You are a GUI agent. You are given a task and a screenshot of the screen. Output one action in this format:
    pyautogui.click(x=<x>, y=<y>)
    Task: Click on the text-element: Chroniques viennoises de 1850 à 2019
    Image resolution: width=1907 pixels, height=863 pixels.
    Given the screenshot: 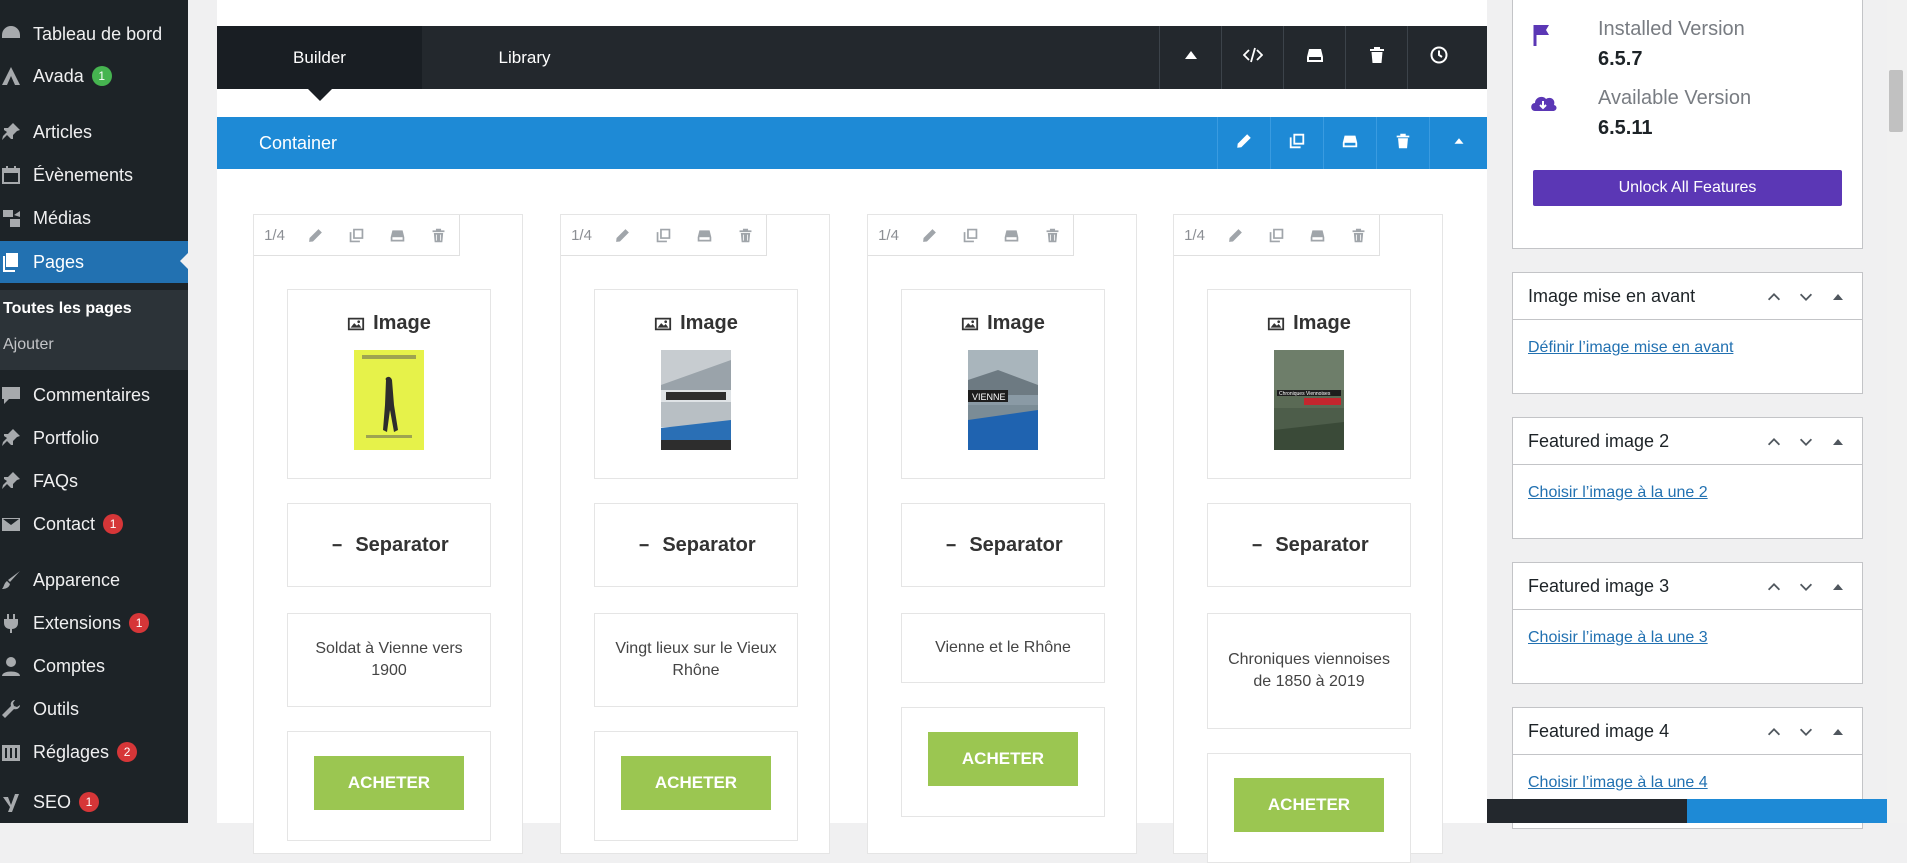 What is the action you would take?
    pyautogui.click(x=1309, y=671)
    